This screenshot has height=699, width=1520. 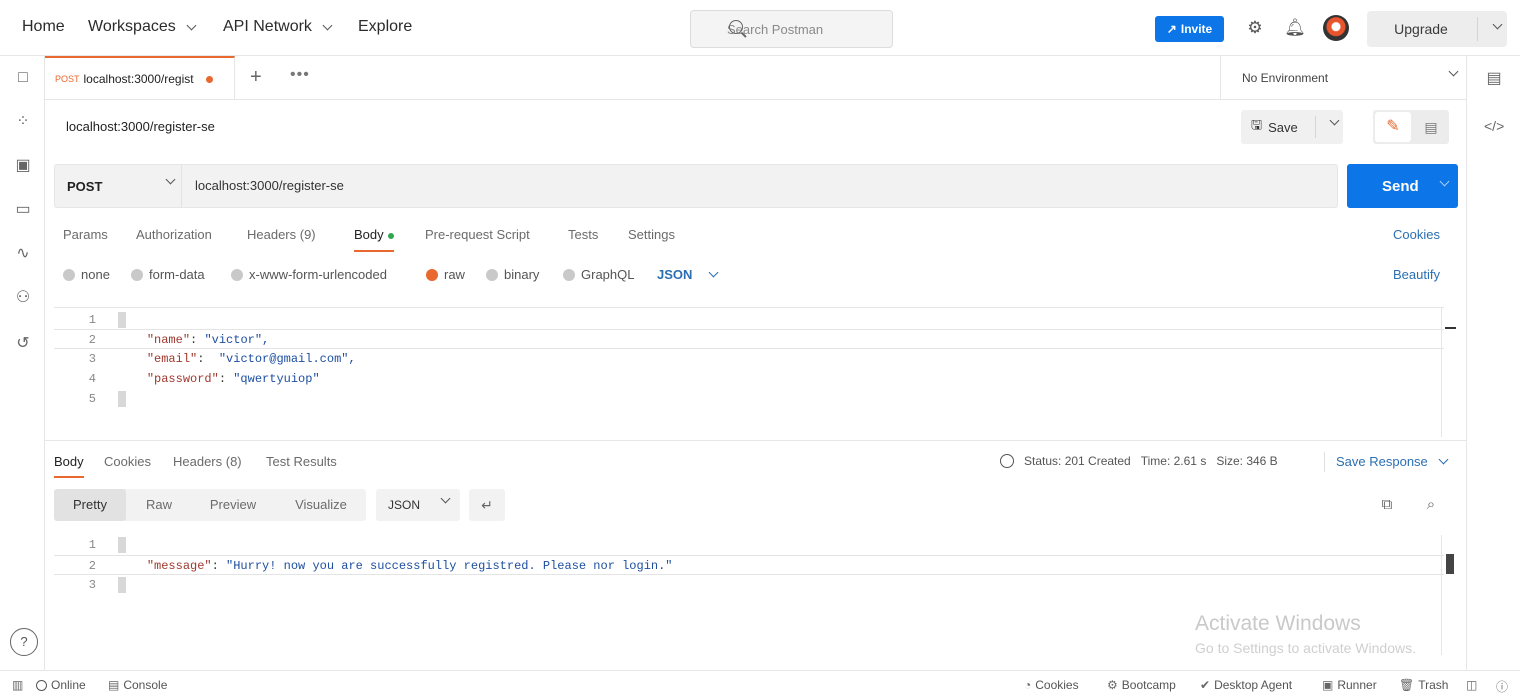 I want to click on response-size: Size: 346 B, so click(x=1246, y=461).